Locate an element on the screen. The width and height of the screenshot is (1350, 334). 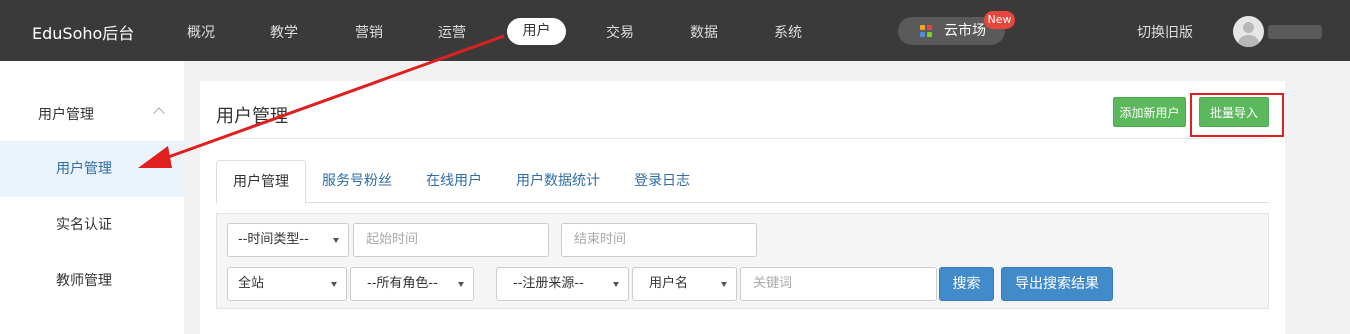
user-icon is located at coordinates (1248, 27).